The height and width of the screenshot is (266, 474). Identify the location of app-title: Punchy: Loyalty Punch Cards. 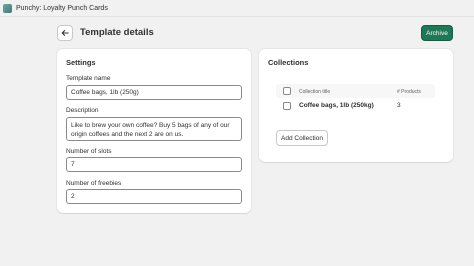
(62, 8).